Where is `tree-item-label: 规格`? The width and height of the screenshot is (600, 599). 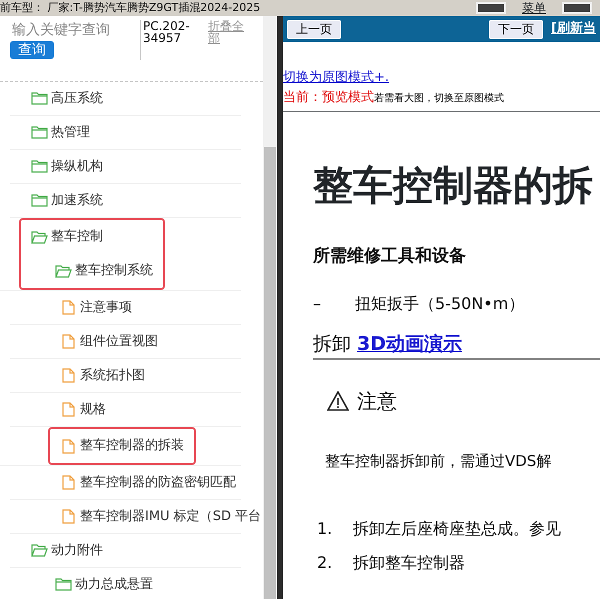 tree-item-label: 规格 is located at coordinates (93, 410).